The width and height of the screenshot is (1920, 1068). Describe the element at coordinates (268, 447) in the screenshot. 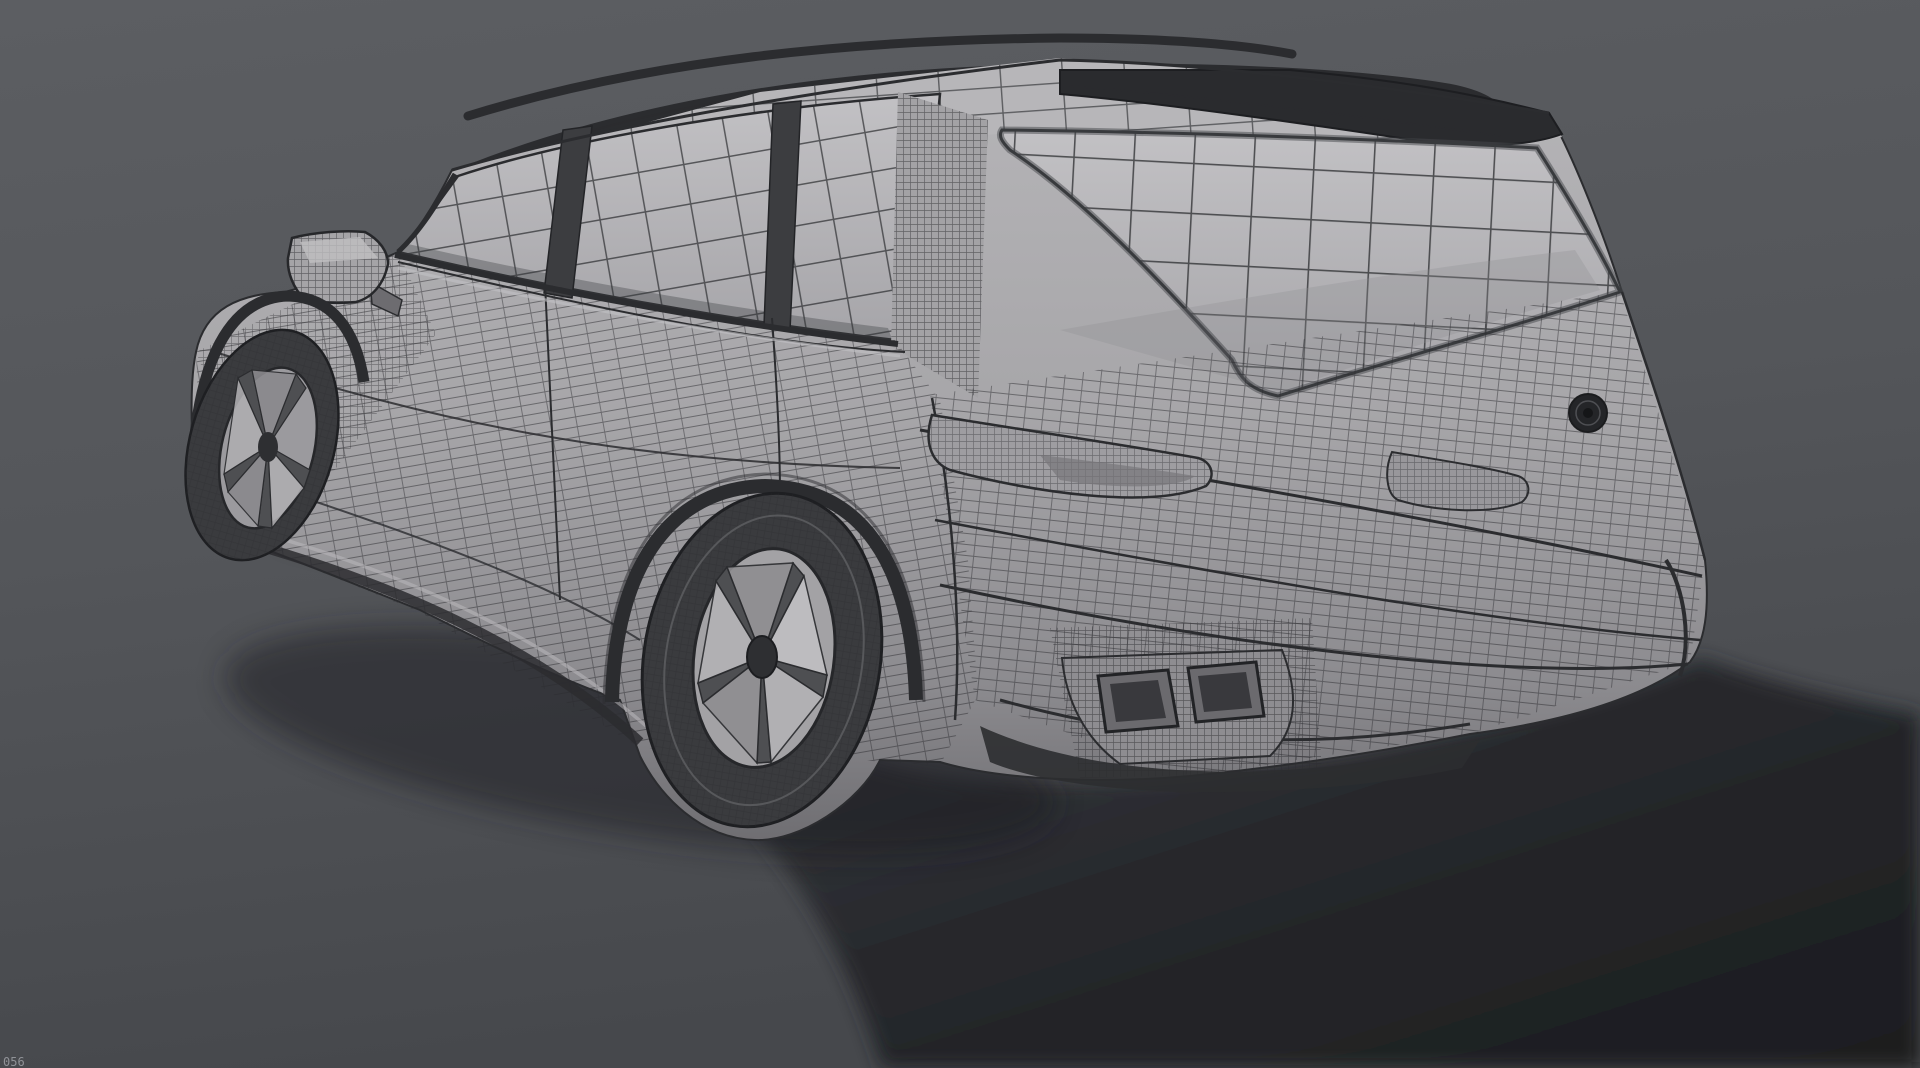

I see `front-hub` at that location.